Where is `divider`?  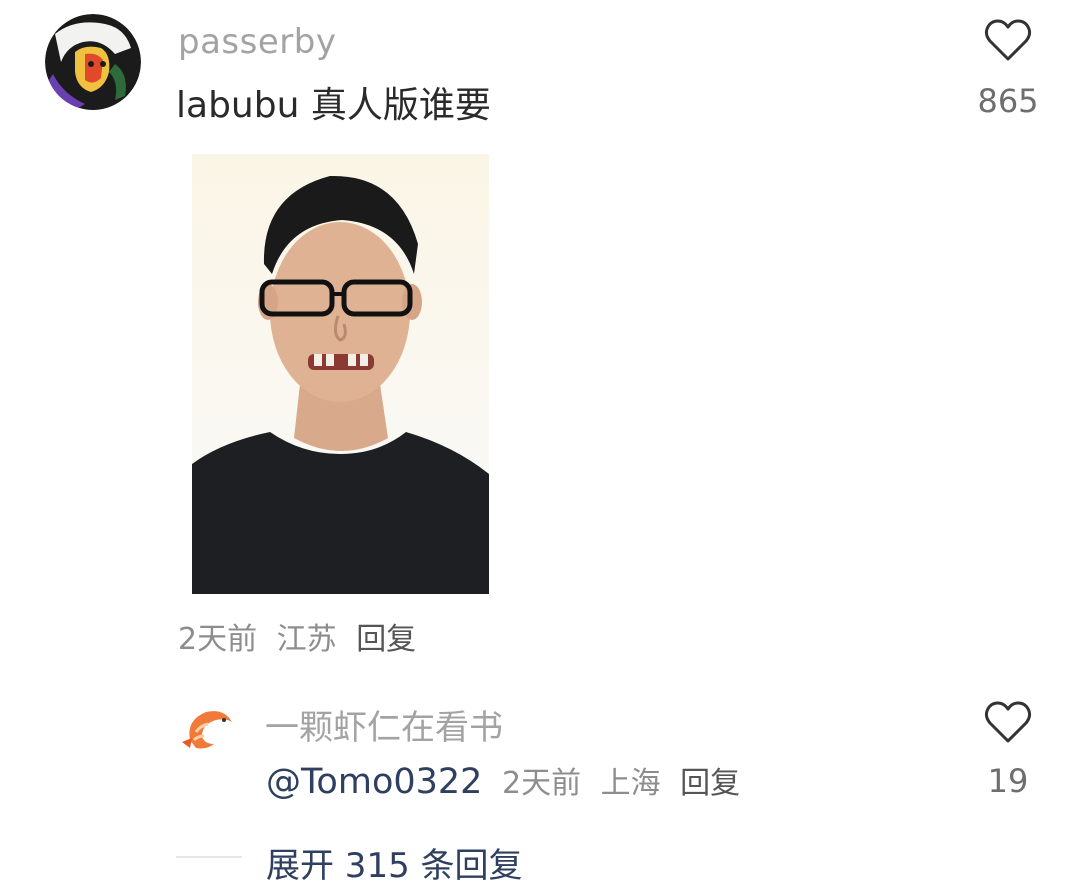
divider is located at coordinates (209, 857).